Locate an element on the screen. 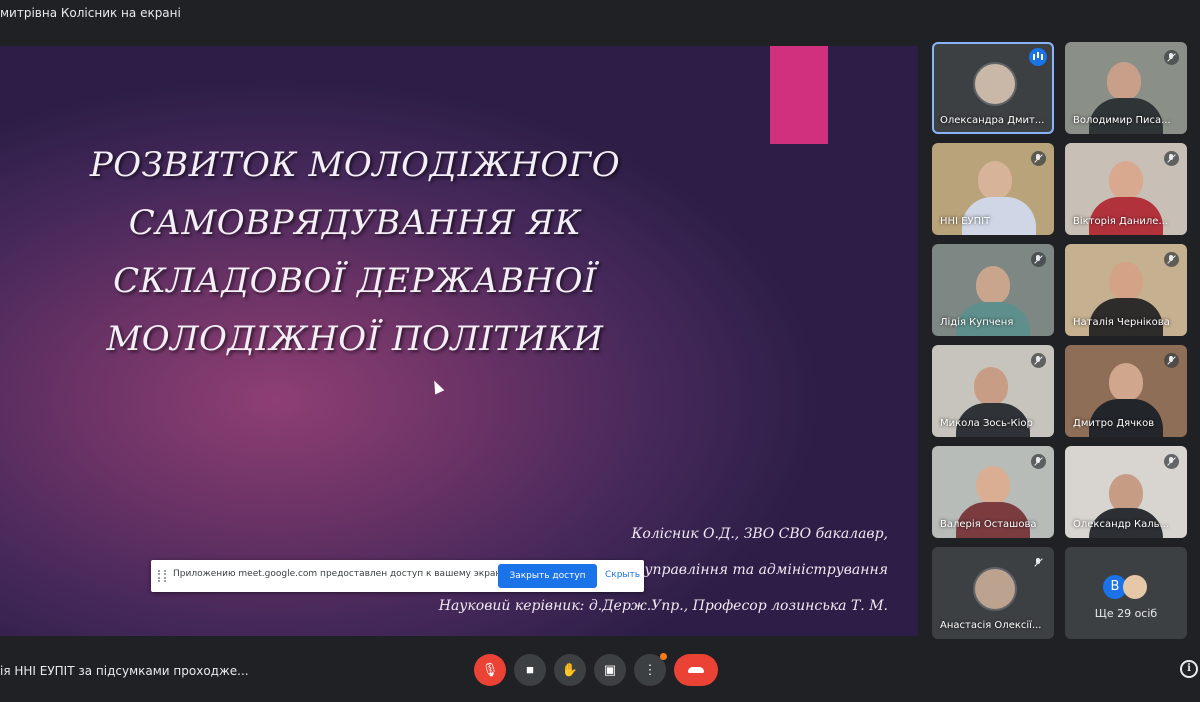 This screenshot has height=702, width=1200. participant-name: ННІ ЕУПІТ is located at coordinates (965, 221).